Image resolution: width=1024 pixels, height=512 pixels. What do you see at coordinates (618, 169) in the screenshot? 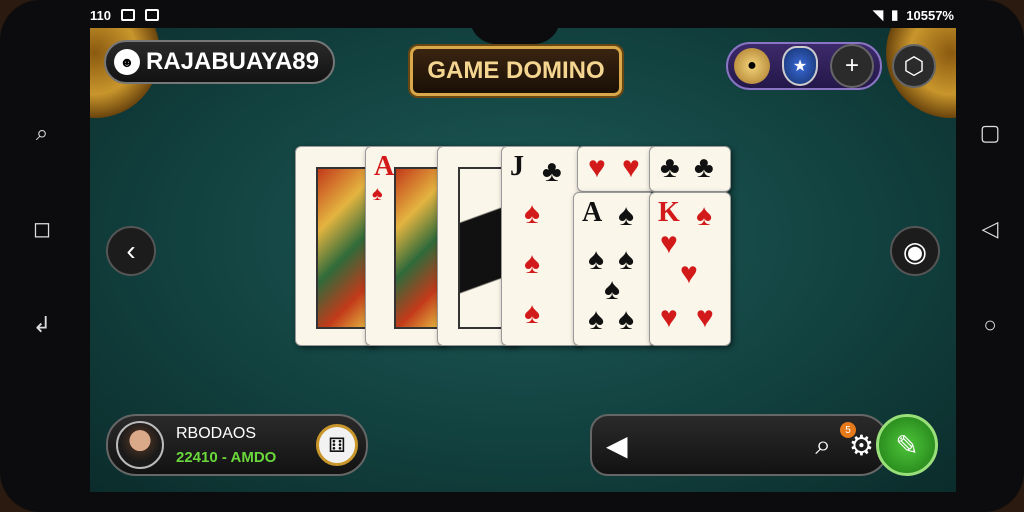
I see `playing-card: ♥ ♥` at bounding box center [618, 169].